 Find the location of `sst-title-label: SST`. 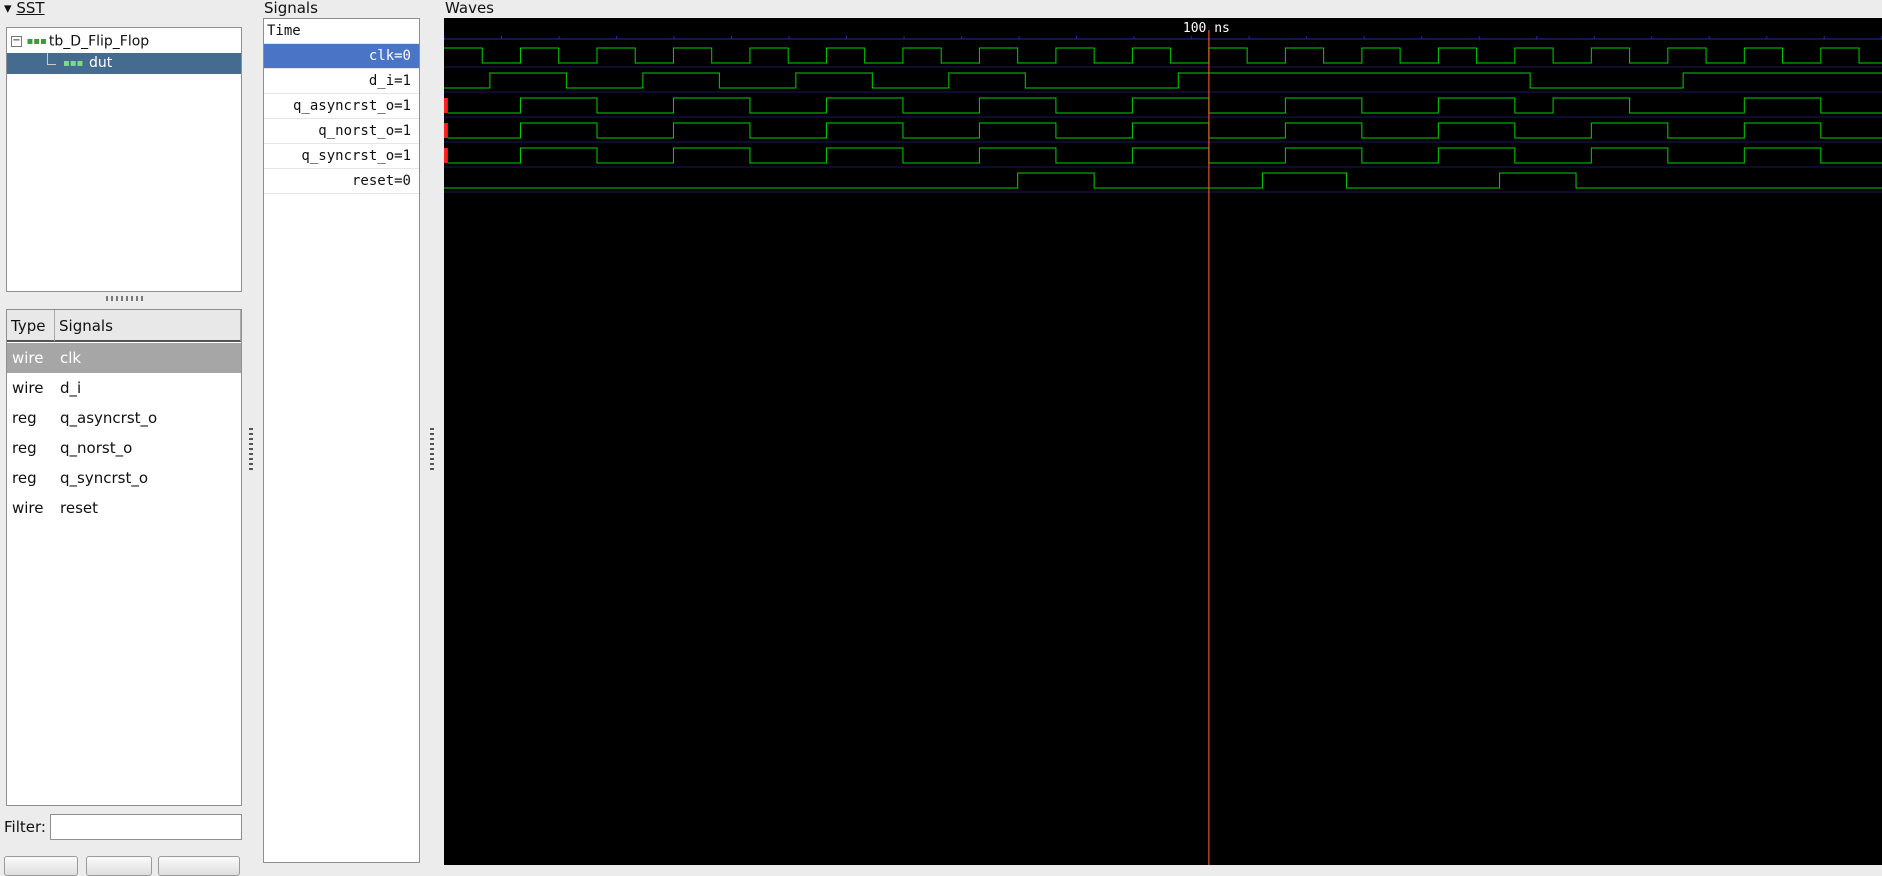

sst-title-label: SST is located at coordinates (30, 8).